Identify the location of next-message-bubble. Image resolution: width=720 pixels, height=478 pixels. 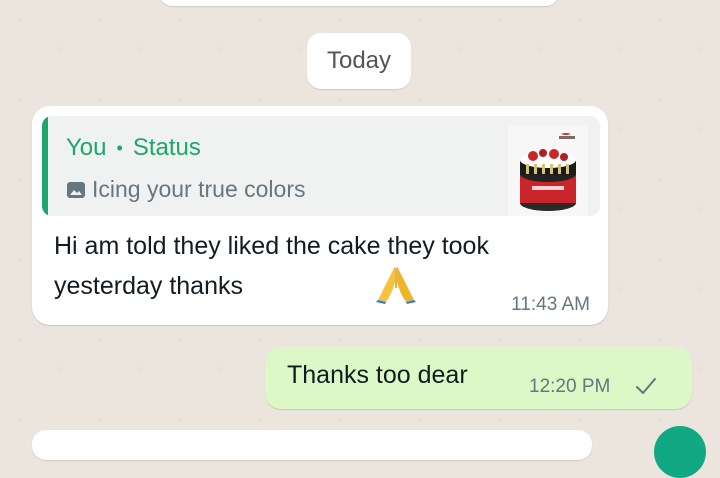
(312, 445).